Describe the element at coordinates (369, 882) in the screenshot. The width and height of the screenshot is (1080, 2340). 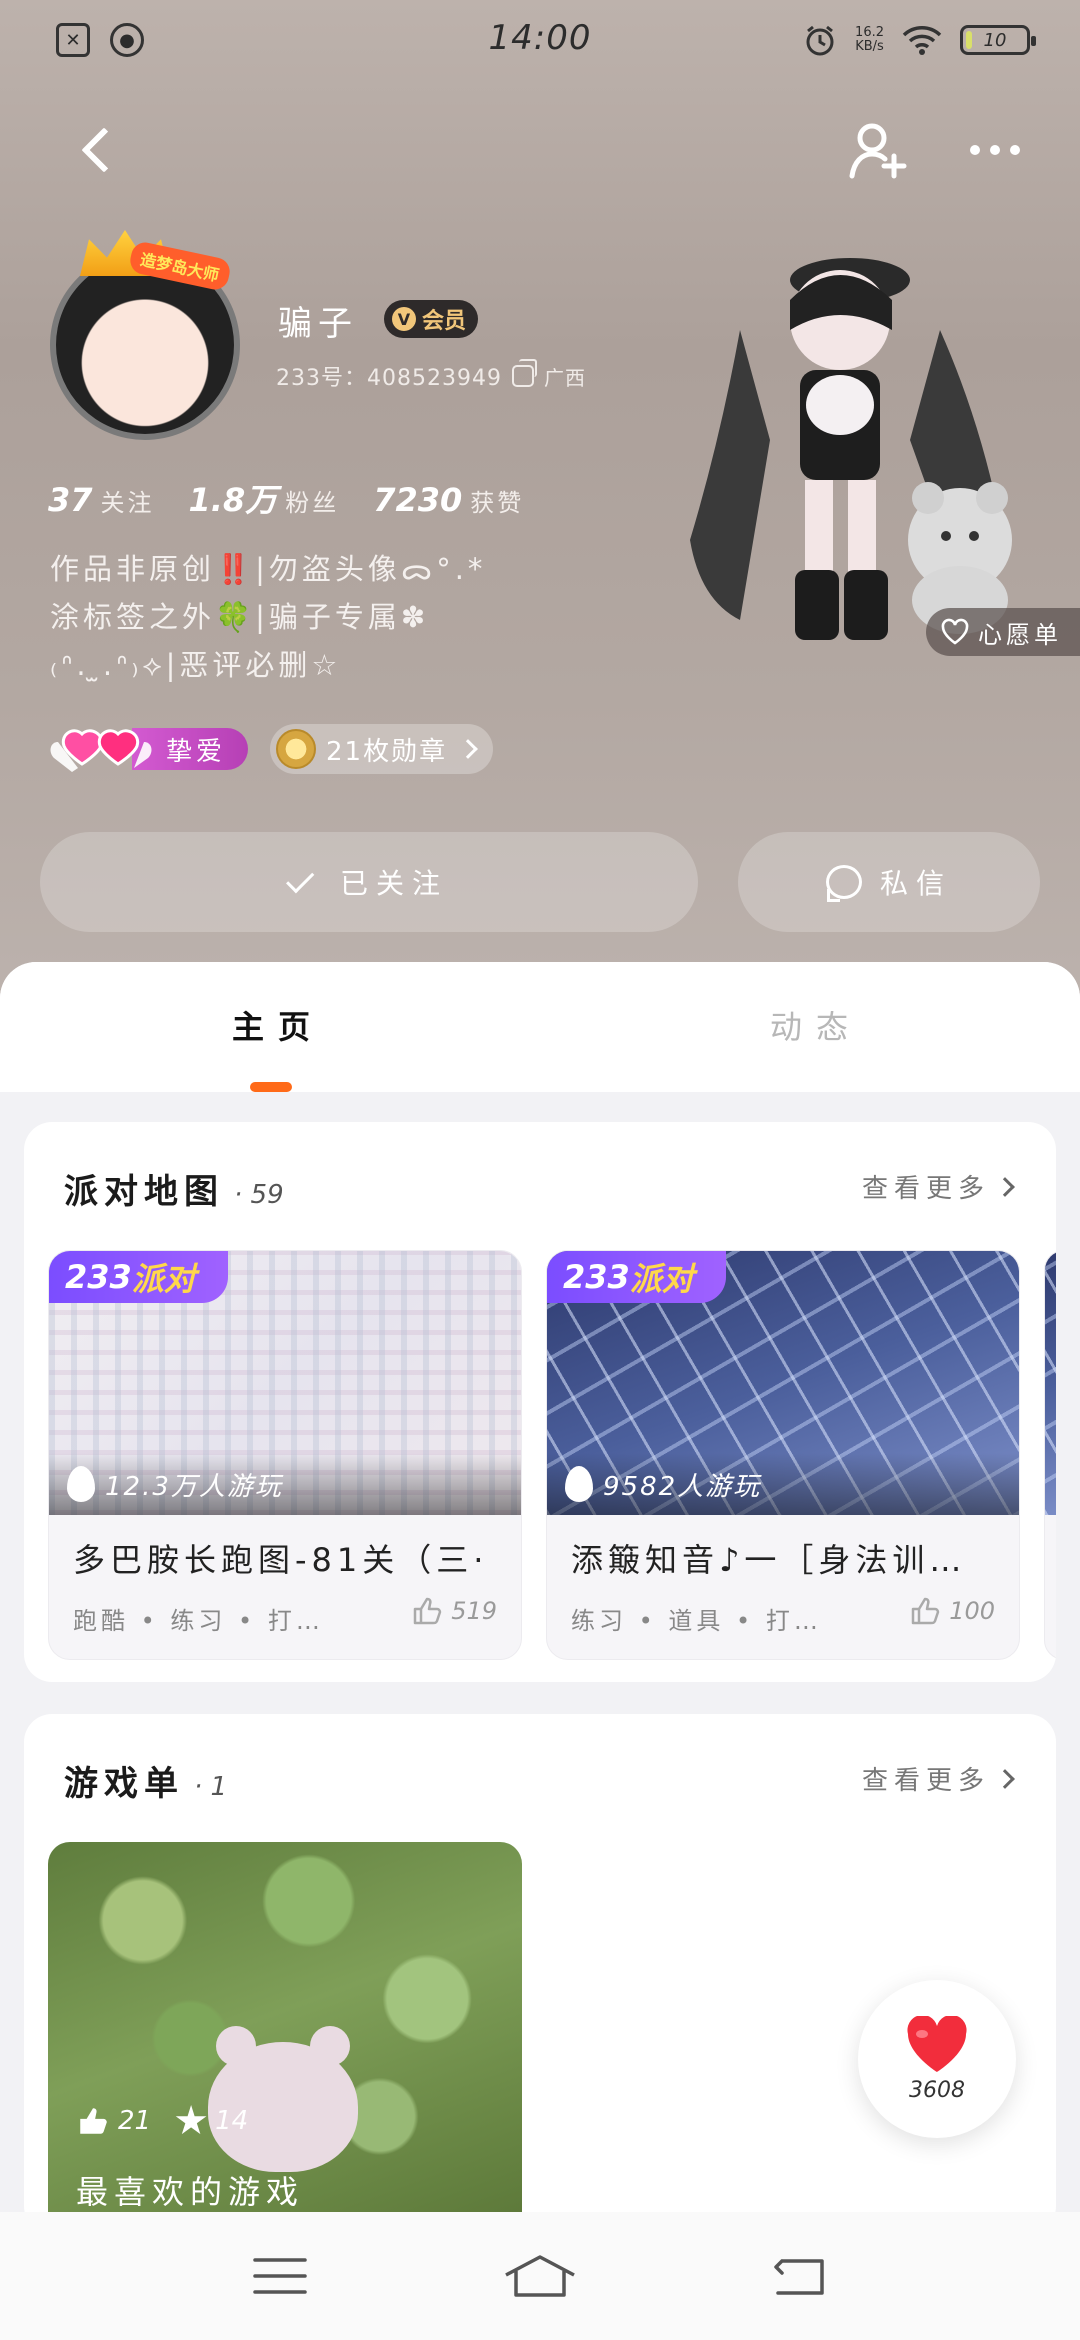
I see `following-button: 已关注` at that location.